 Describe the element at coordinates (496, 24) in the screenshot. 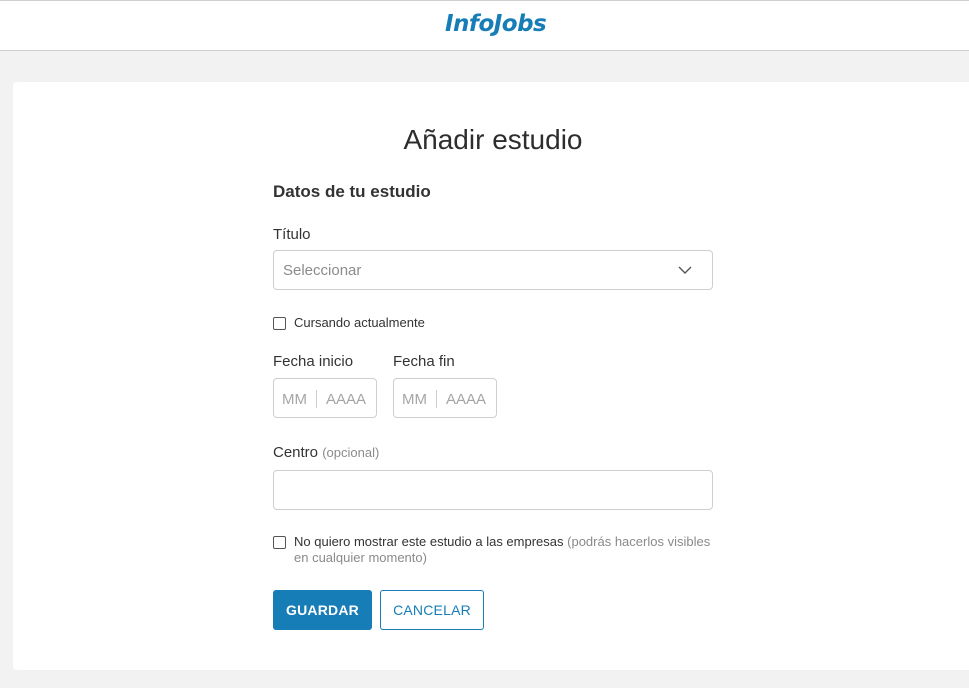

I see `infojobs-logo: InfoJobs` at that location.